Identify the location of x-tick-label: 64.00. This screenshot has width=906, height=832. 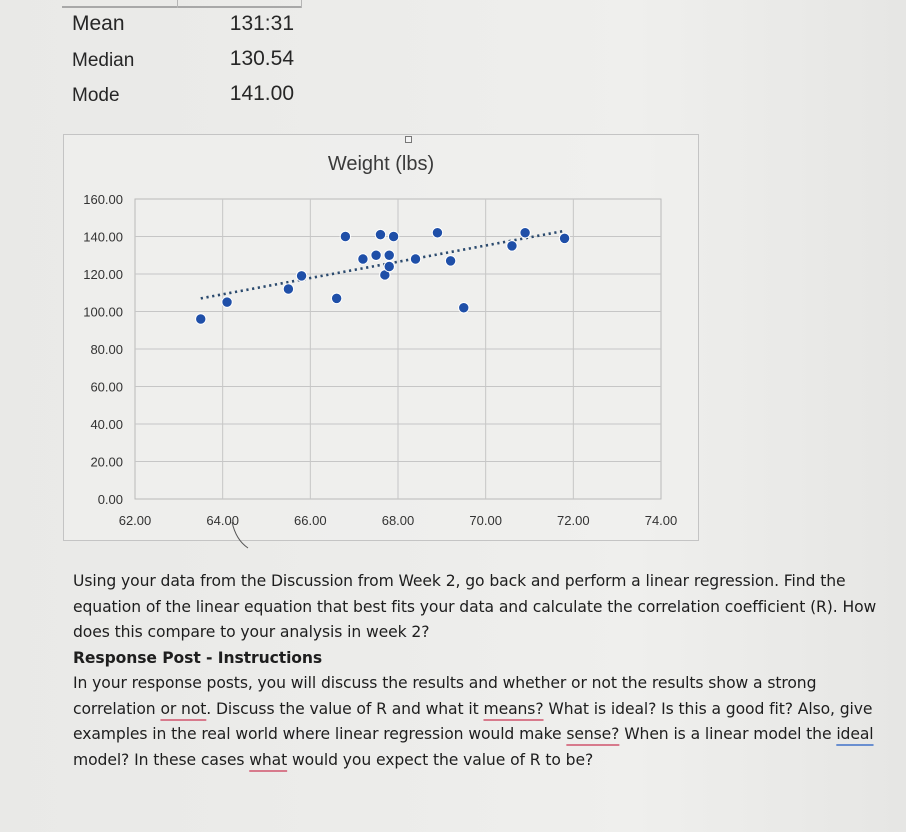
(222, 520).